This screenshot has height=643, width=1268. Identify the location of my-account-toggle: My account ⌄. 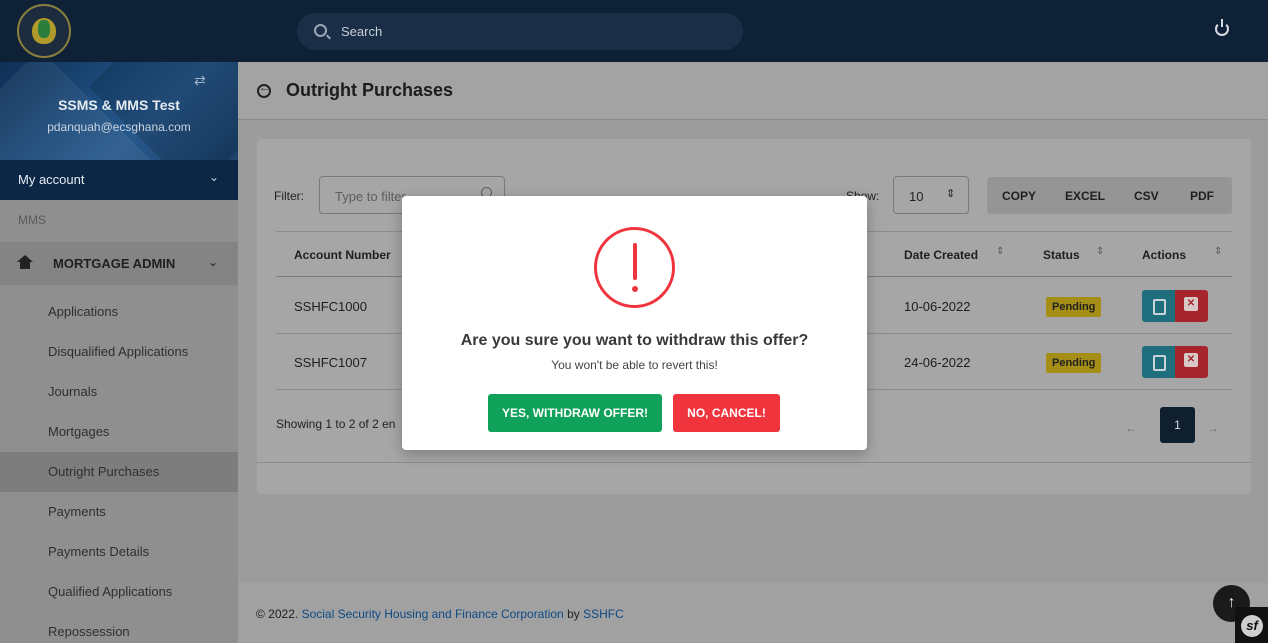
(119, 180).